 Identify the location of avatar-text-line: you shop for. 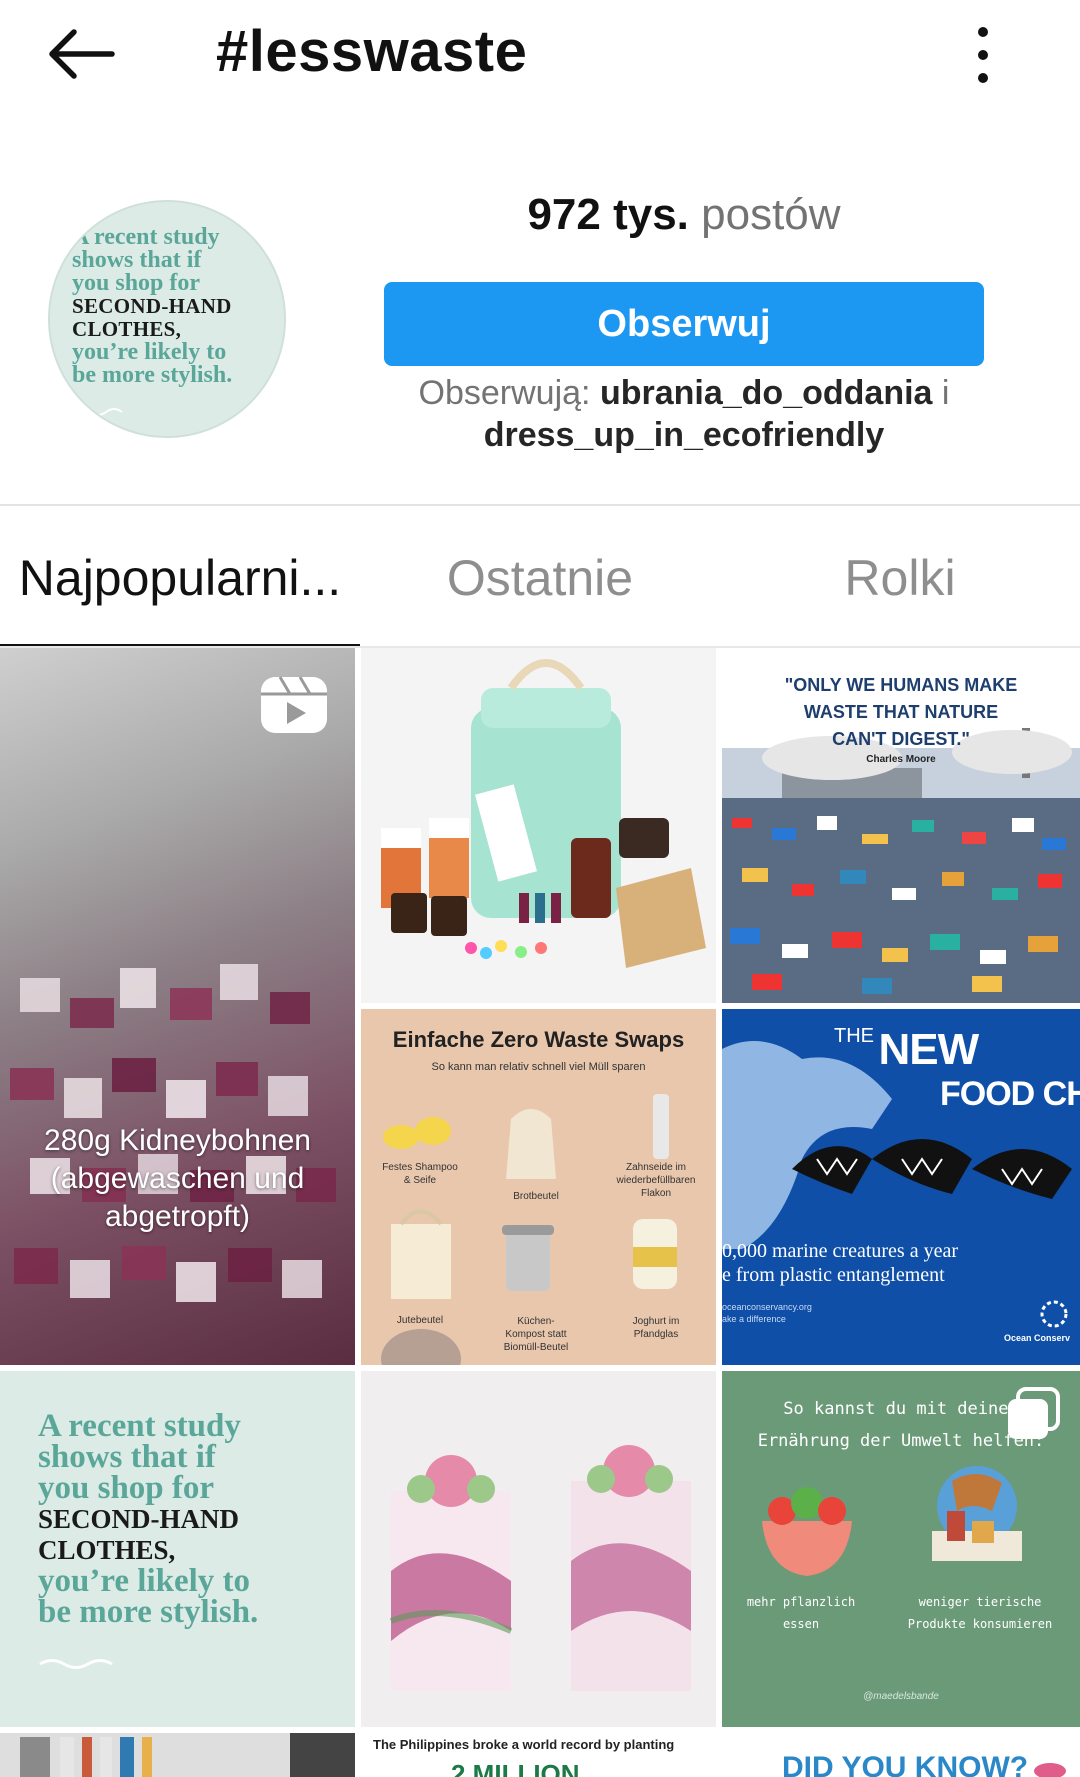
(136, 283).